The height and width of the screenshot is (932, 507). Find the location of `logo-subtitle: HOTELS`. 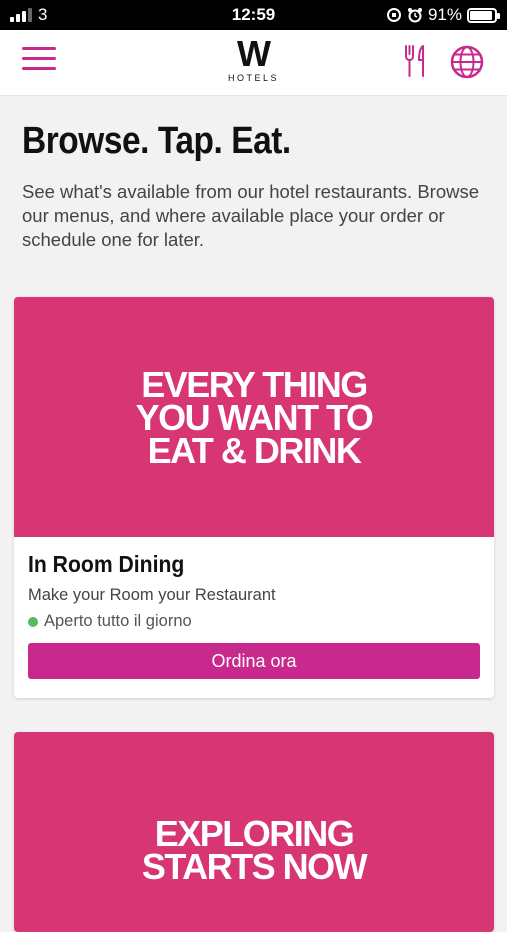

logo-subtitle: HOTELS is located at coordinates (253, 78).